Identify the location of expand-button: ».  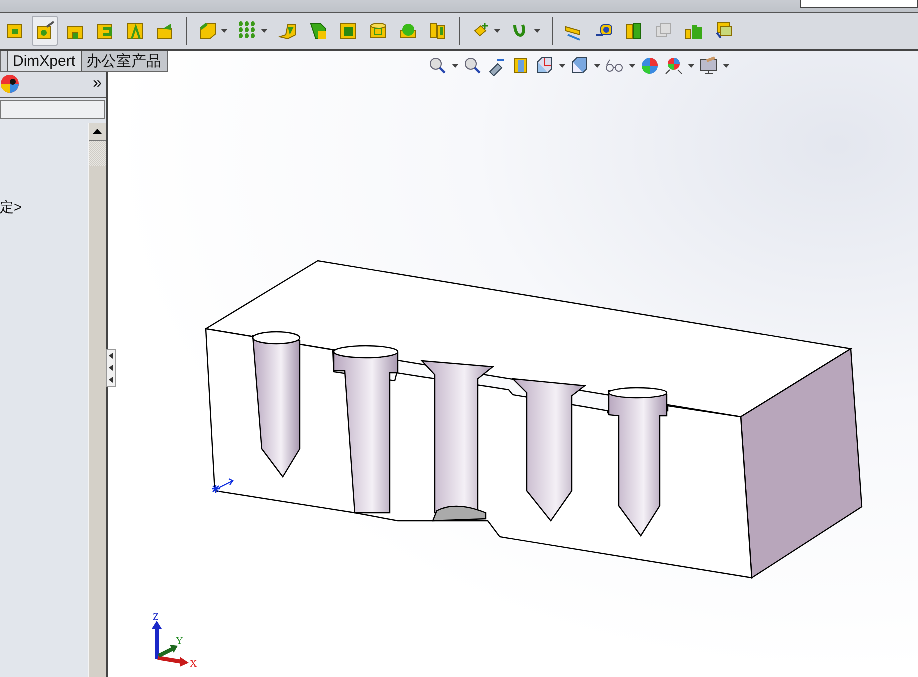
(97, 84).